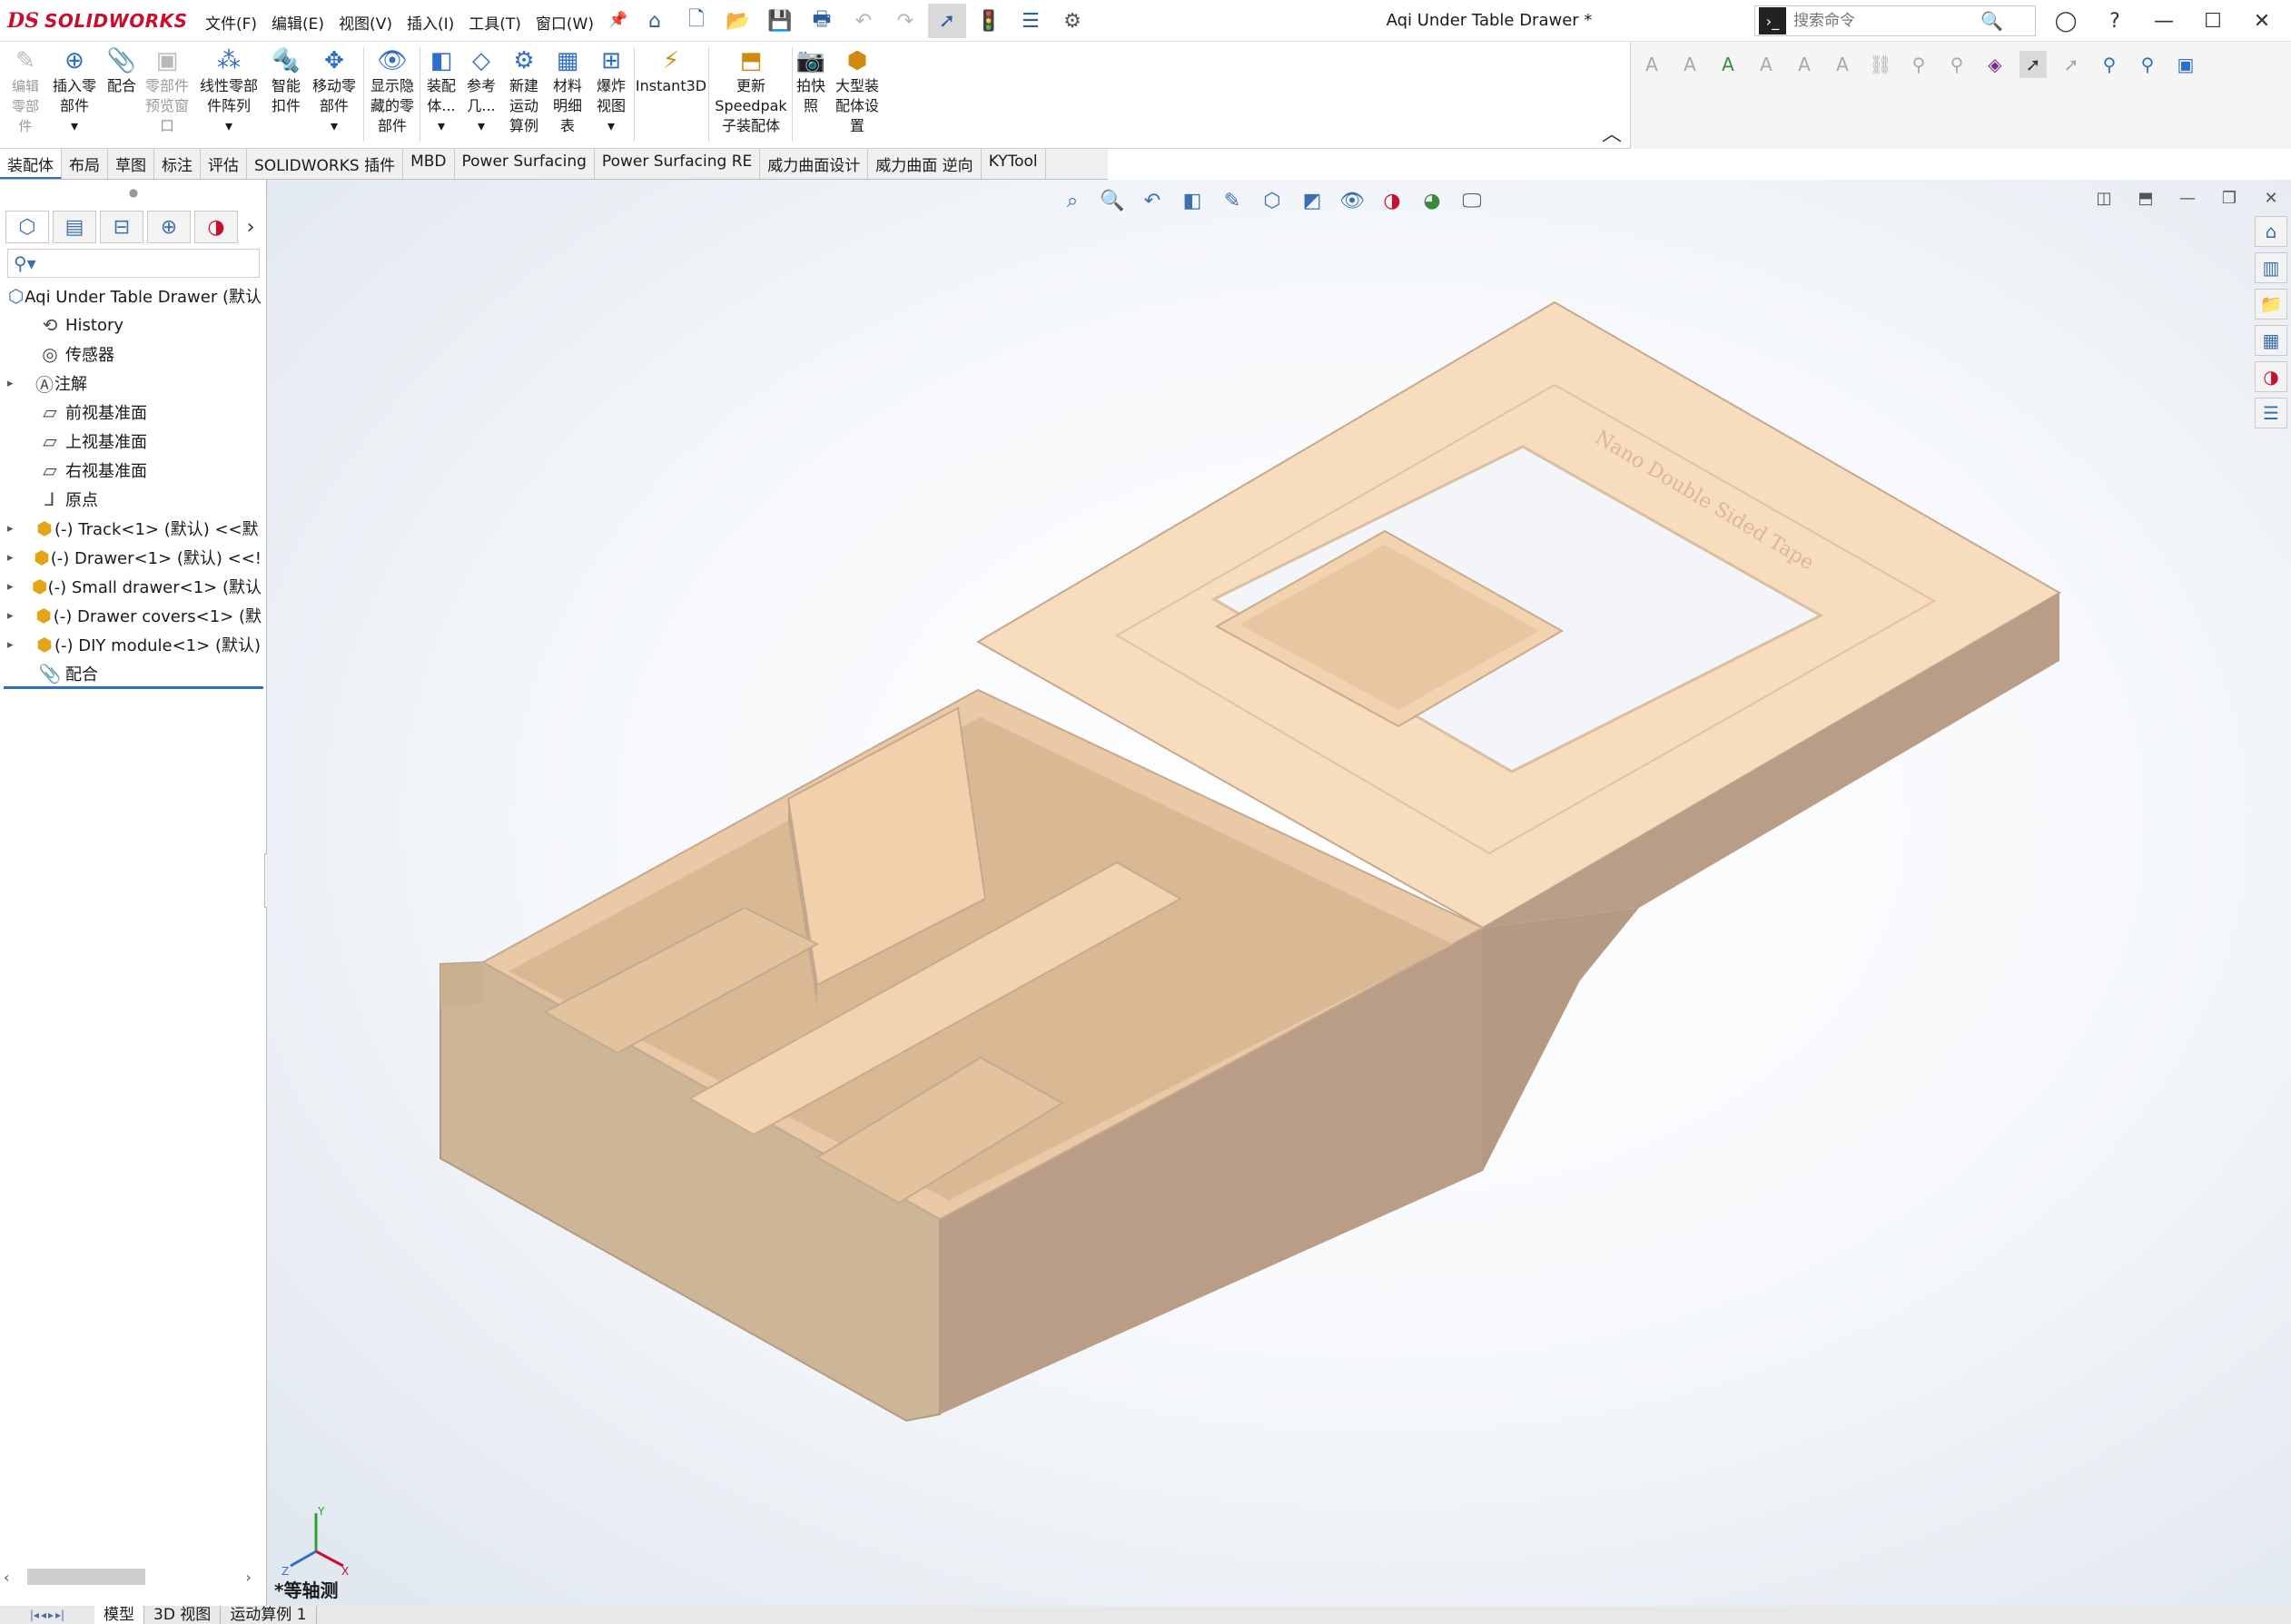 Image resolution: width=2291 pixels, height=1624 pixels. What do you see at coordinates (525, 164) in the screenshot?
I see `tab-power-surfacing: Power Surfacing` at bounding box center [525, 164].